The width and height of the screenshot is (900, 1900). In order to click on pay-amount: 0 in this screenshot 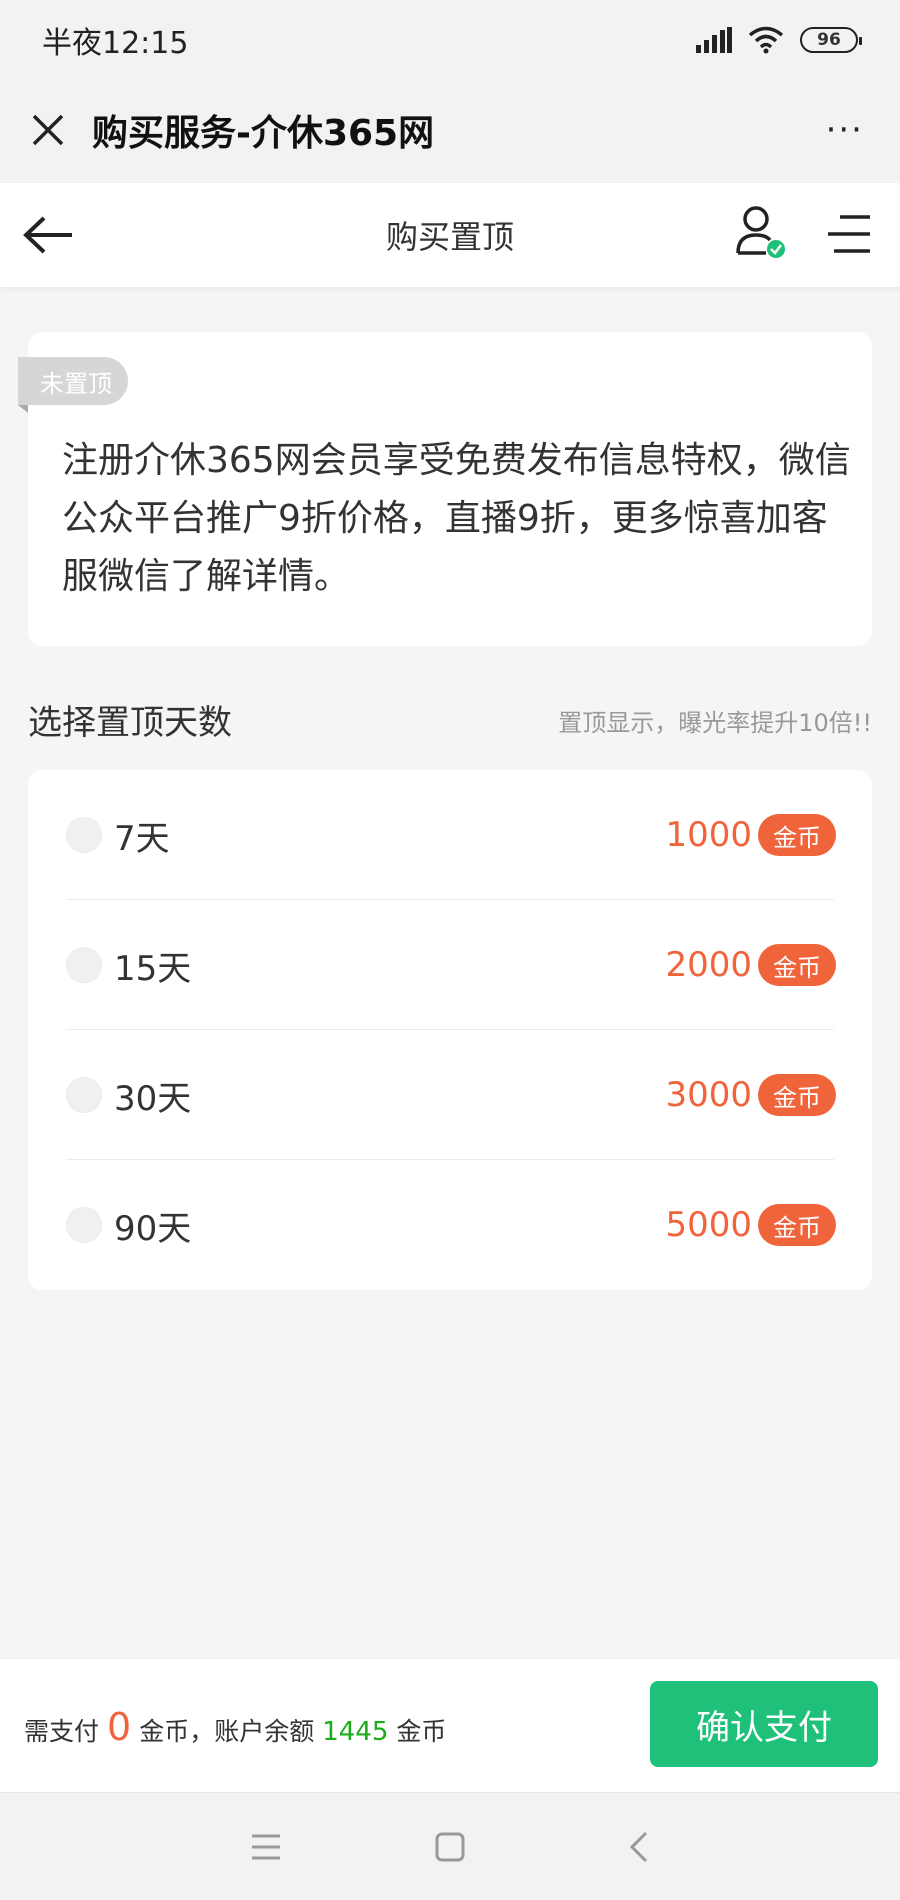, I will do `click(119, 1727)`.